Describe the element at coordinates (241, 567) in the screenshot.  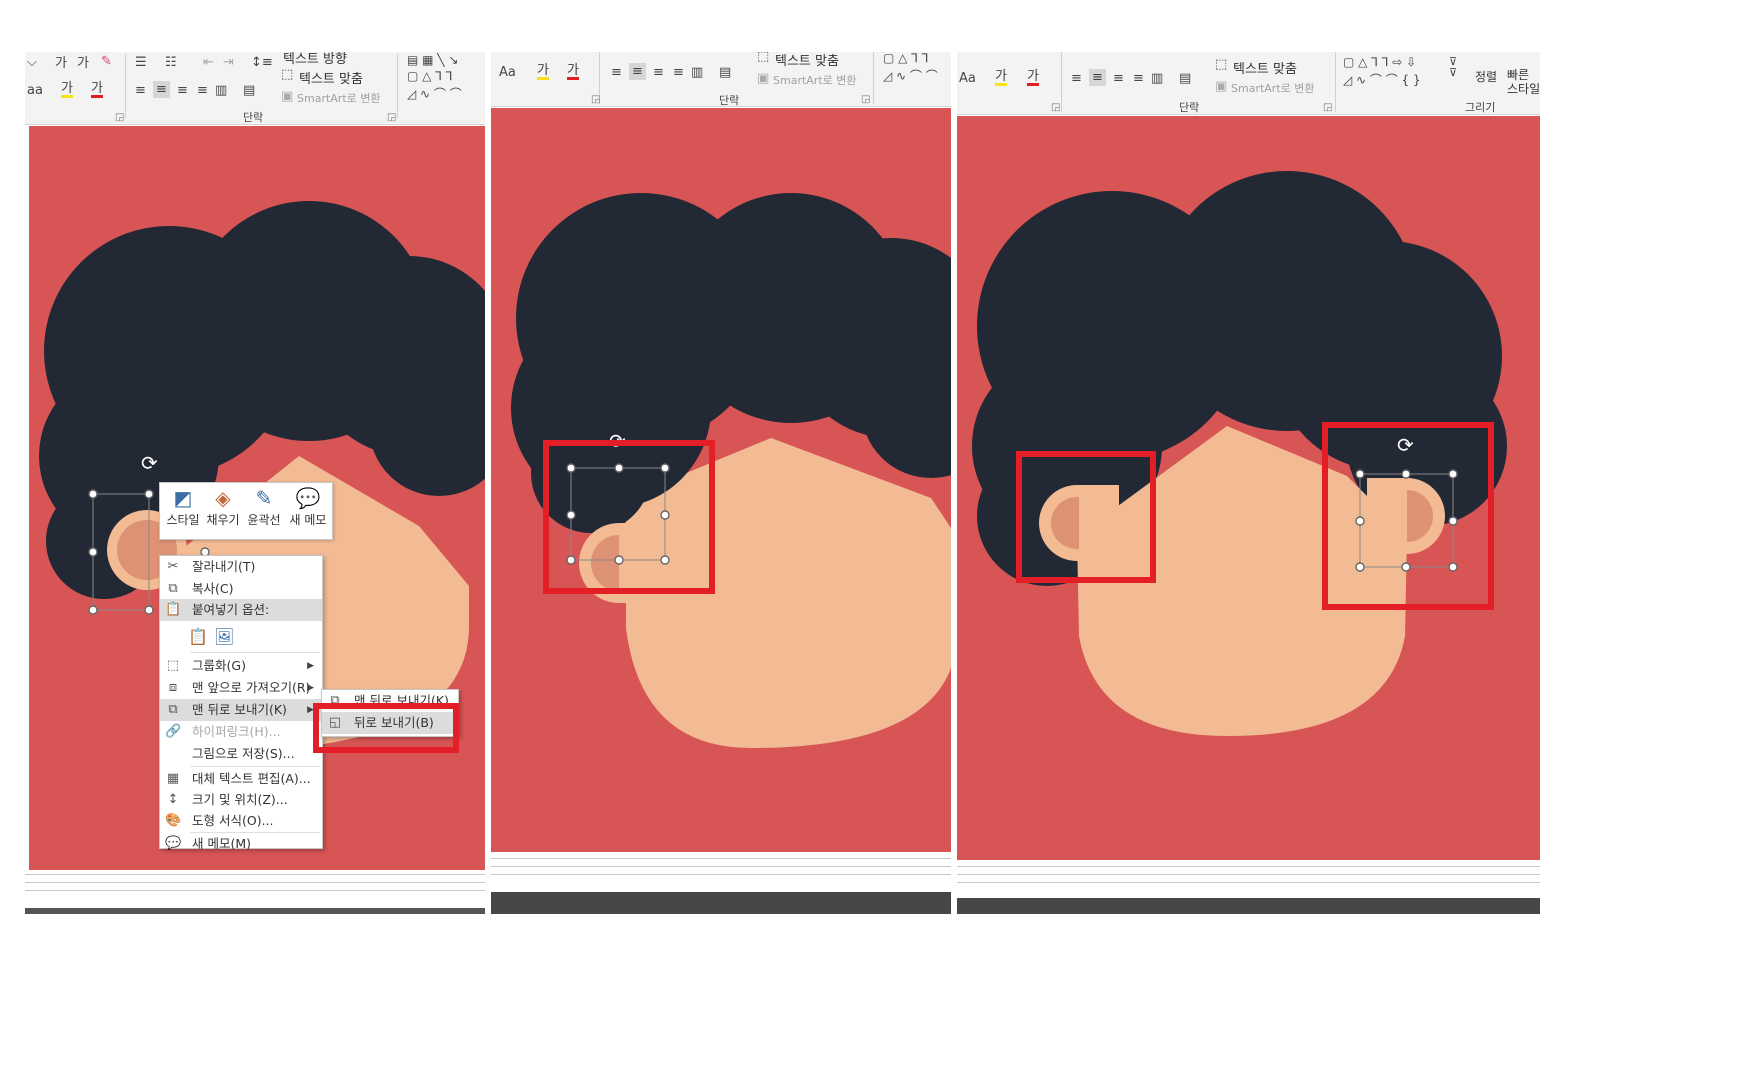
I see `menu-item-cut: ✂ 잘라내기(T)` at that location.